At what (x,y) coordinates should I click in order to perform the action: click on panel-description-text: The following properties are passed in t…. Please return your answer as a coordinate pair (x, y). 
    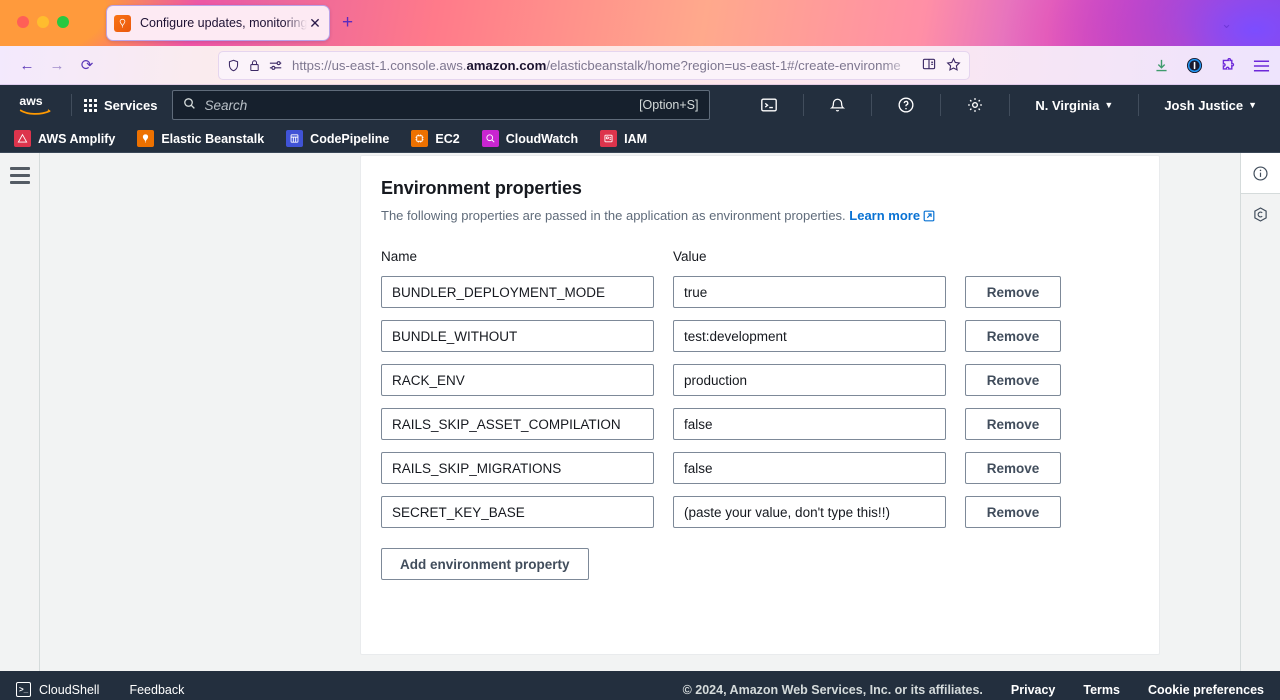
    Looking at the image, I should click on (613, 215).